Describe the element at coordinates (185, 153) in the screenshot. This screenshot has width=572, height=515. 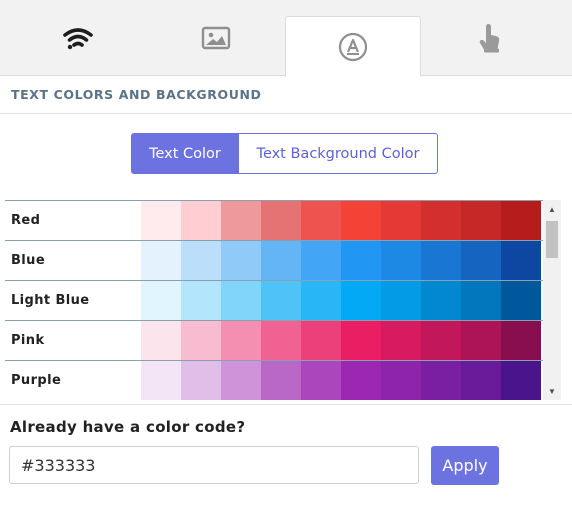
I see `text-color-button: Text Color` at that location.